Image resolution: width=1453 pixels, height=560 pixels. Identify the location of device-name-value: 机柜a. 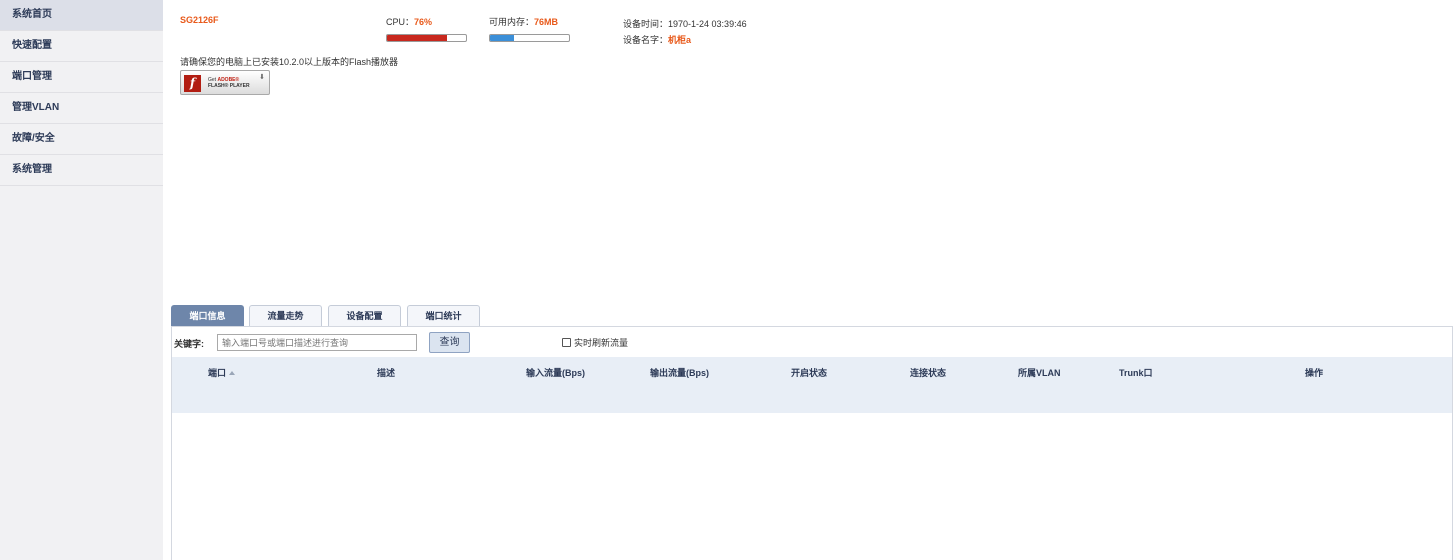
(680, 40).